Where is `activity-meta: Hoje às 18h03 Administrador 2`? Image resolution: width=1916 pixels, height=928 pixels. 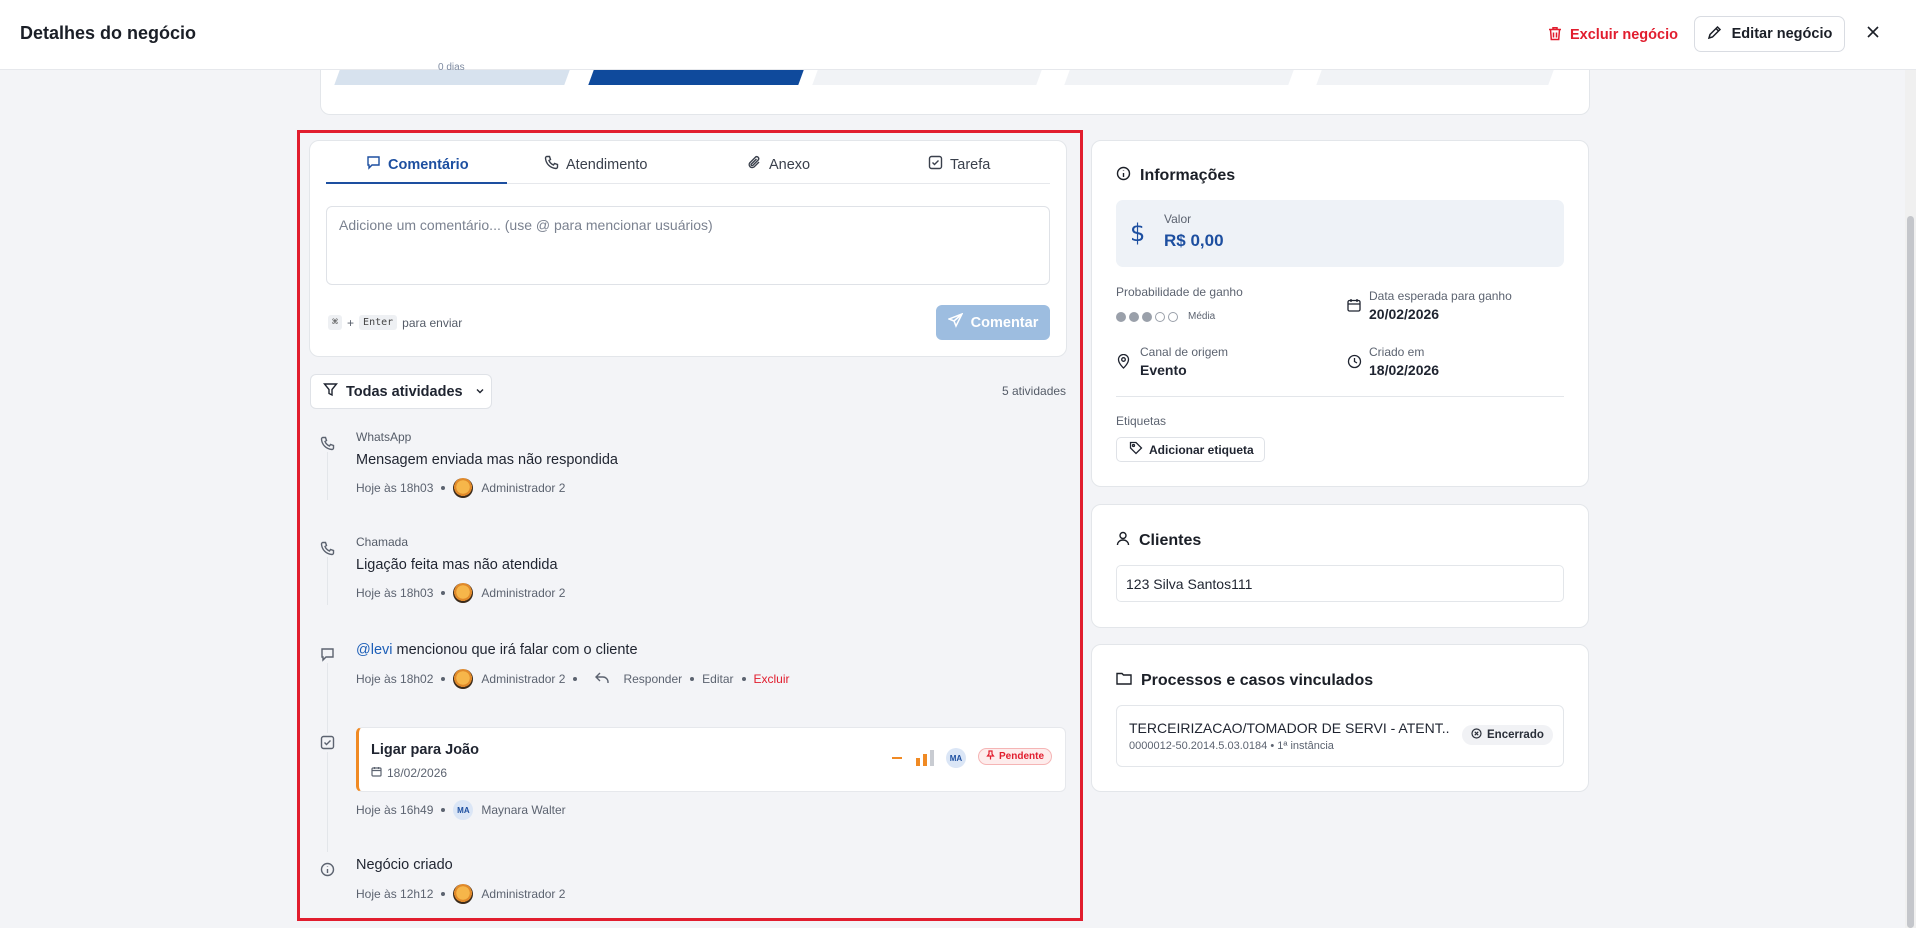
activity-meta: Hoje às 18h03 Administrador 2 is located at coordinates (460, 593).